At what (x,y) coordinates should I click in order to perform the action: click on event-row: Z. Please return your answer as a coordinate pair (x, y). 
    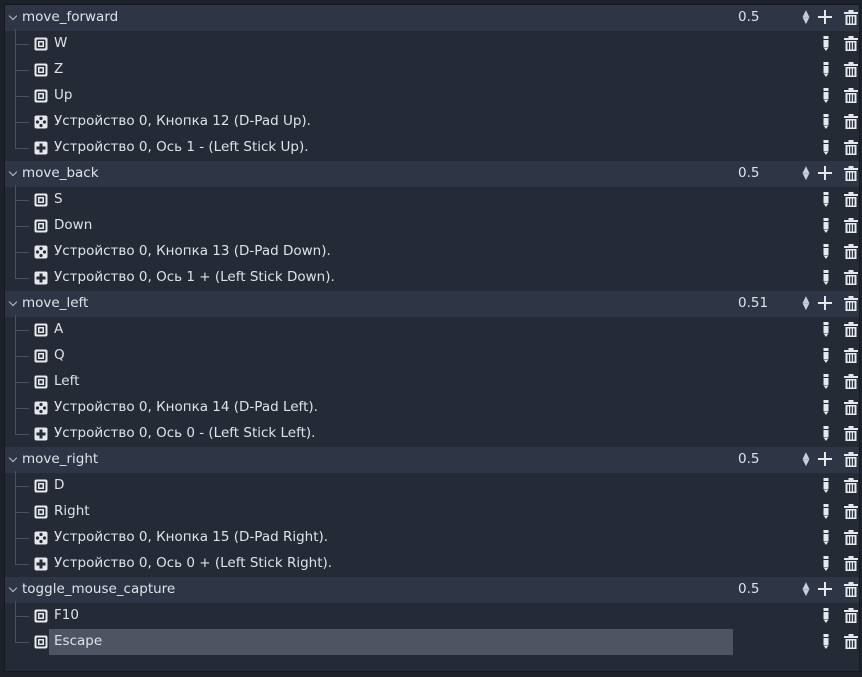
    Looking at the image, I should click on (432, 69).